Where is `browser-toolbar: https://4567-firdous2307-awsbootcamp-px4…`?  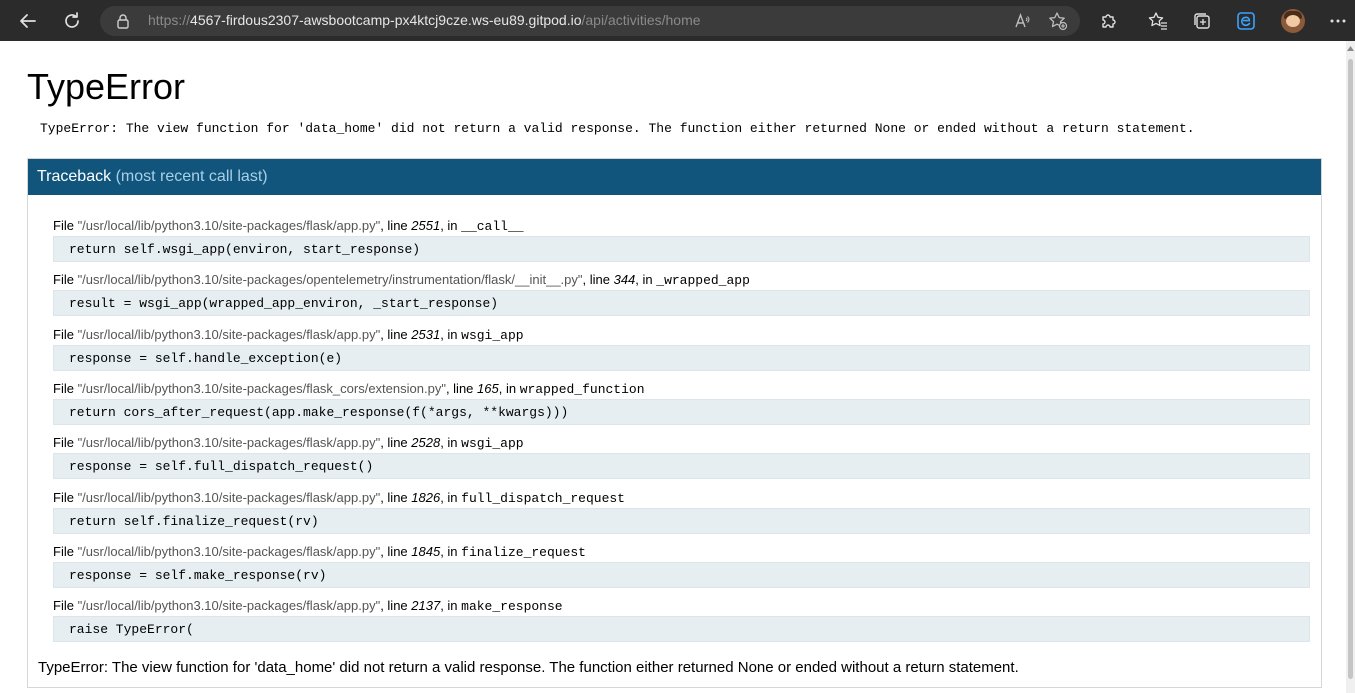 browser-toolbar: https://4567-firdous2307-awsbootcamp-px4… is located at coordinates (677, 20).